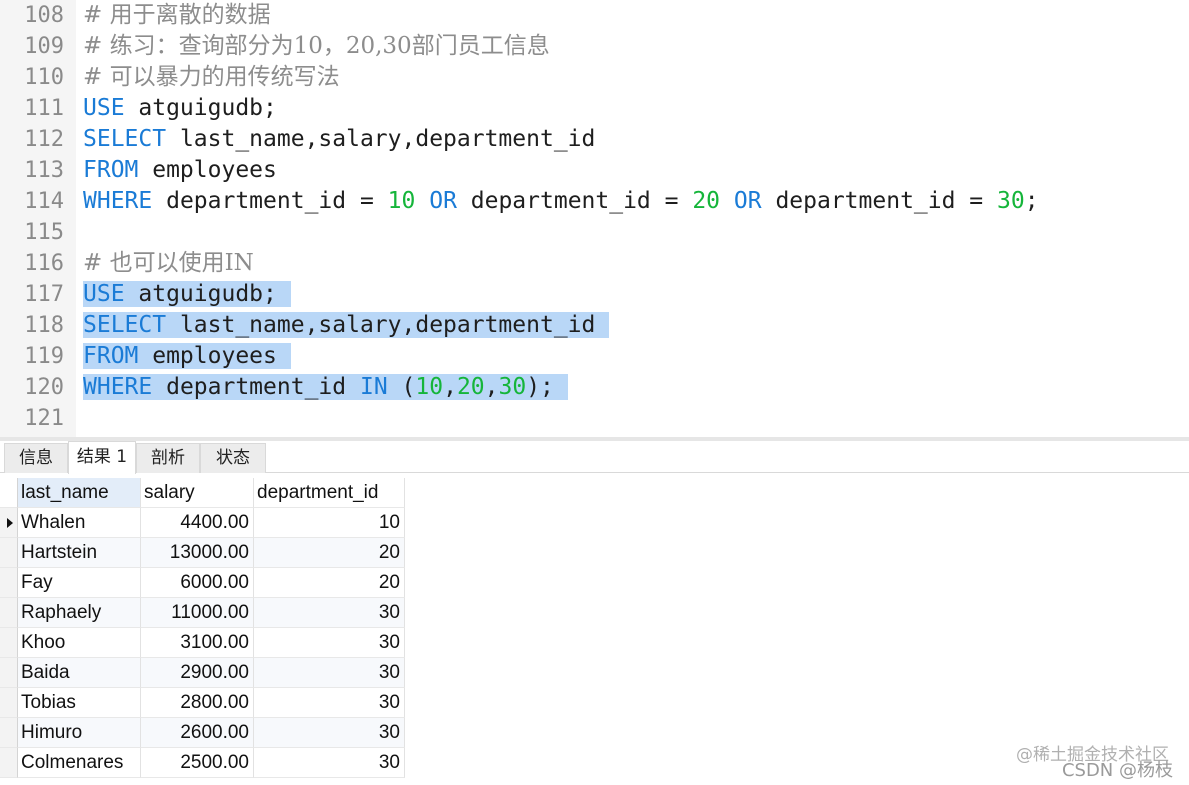  Describe the element at coordinates (79, 493) in the screenshot. I see `column-header-last-name: last_name` at that location.